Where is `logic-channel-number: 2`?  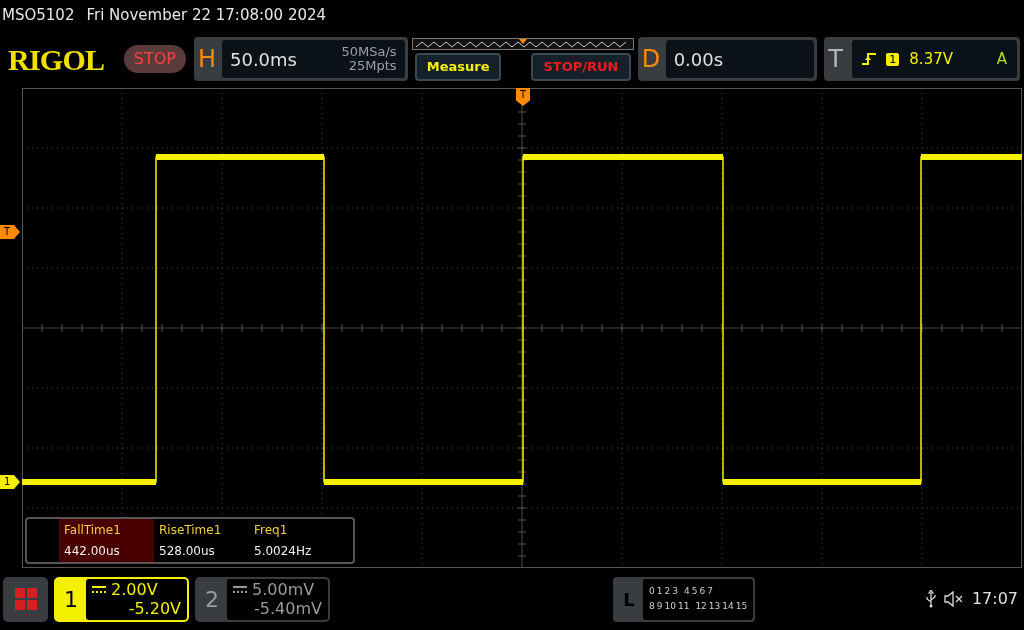
logic-channel-number: 2 is located at coordinates (667, 591).